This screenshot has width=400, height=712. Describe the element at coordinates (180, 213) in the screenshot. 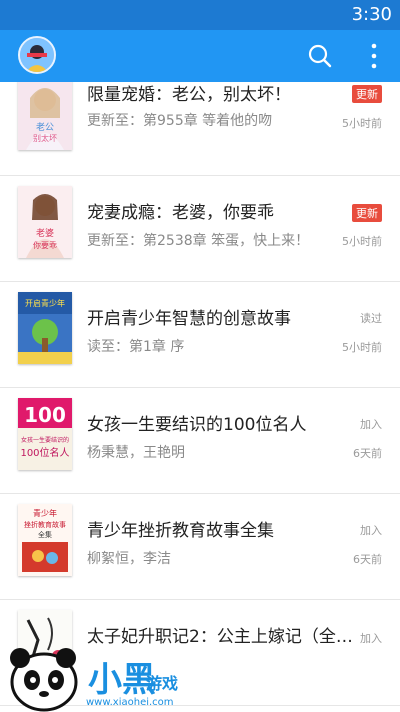

I see `book-title: 宠妻成瘾：老婆，你要乖` at that location.